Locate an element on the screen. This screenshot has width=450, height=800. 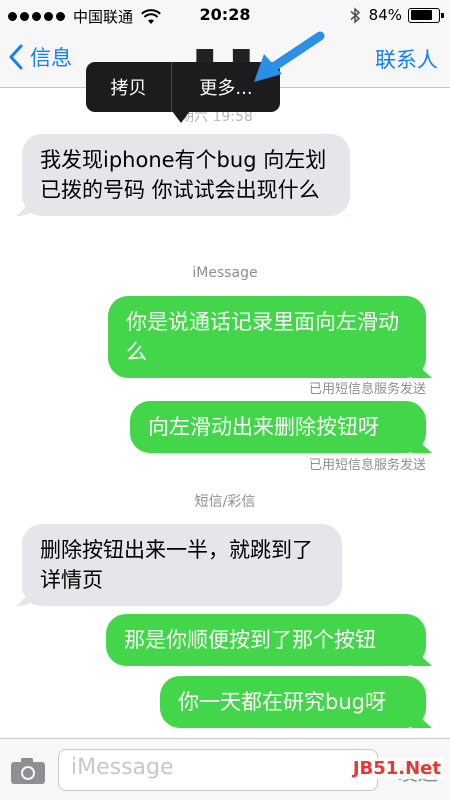
callout-tail is located at coordinates (181, 117).